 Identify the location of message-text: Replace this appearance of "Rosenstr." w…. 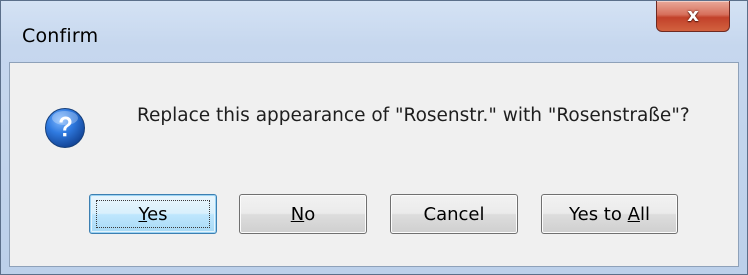
(413, 115).